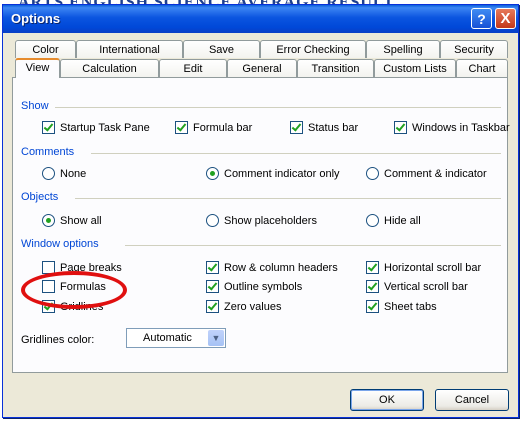  What do you see at coordinates (40, 197) in the screenshot?
I see `section-objects-heading: Objects` at bounding box center [40, 197].